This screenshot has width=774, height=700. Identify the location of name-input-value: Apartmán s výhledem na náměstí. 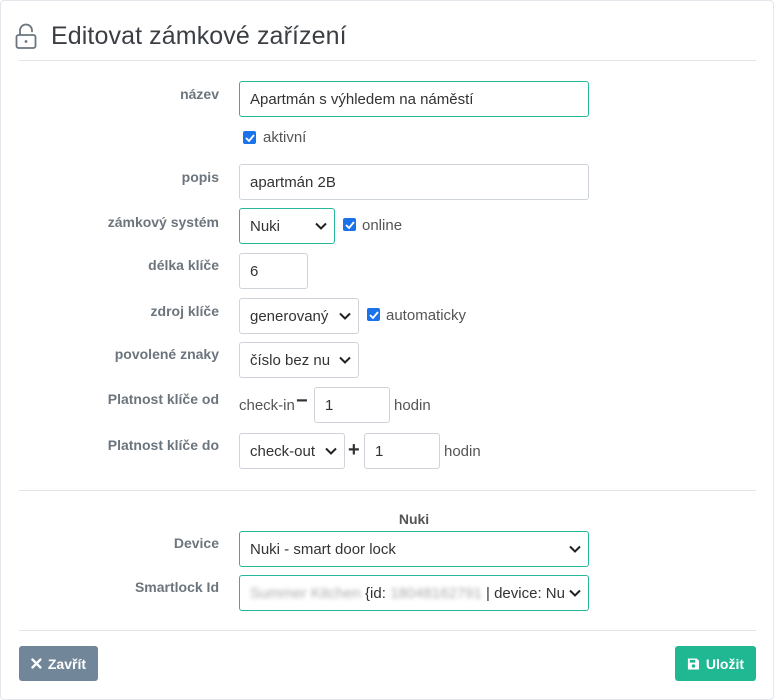
(362, 99).